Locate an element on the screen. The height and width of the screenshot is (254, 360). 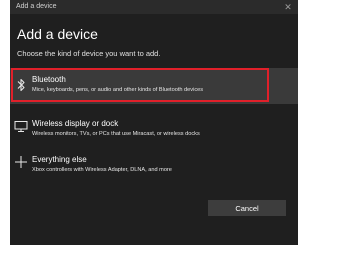
plus-icon is located at coordinates (21, 162).